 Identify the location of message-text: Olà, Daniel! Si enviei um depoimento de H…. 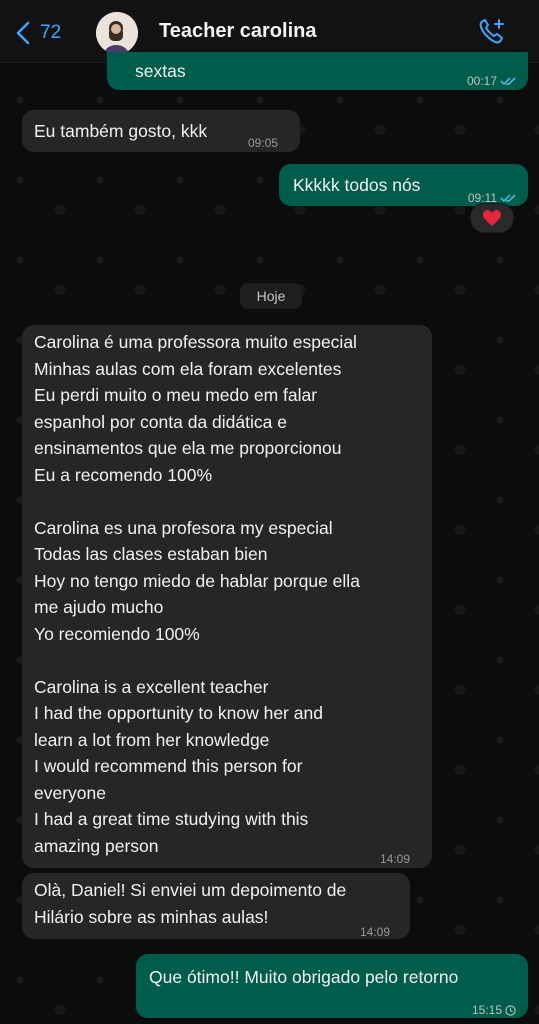
(217, 903).